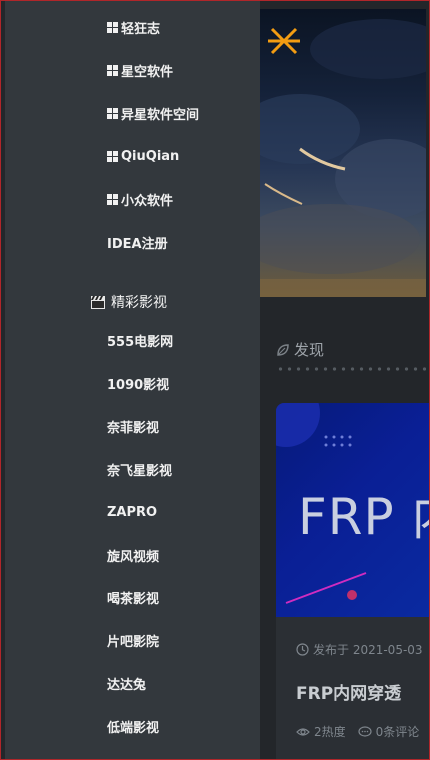 The image size is (430, 760). I want to click on post-date-text: 发布于 2021-05-03, so click(368, 650).